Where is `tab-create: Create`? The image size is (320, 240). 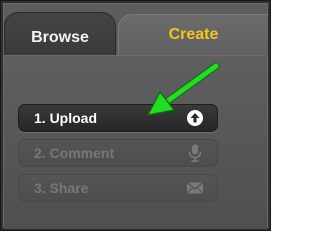
tab-create: Create is located at coordinates (193, 36).